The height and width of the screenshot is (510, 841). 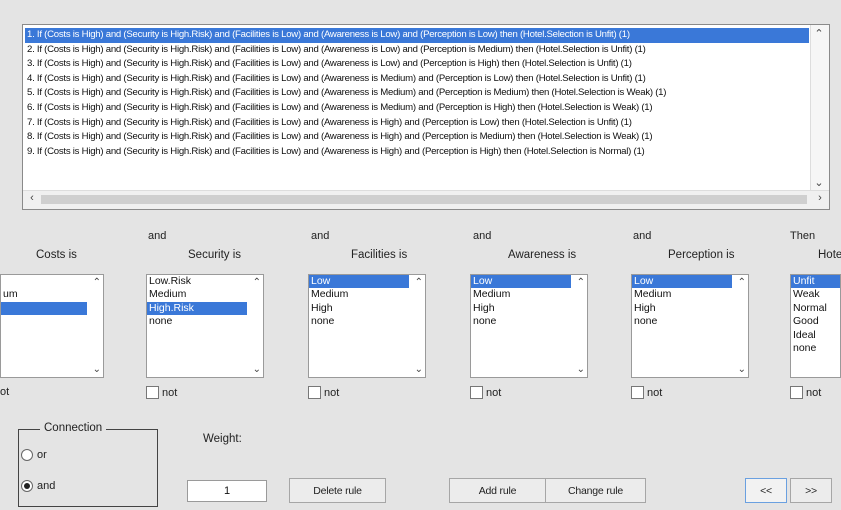 I want to click on weight-label: Weight:, so click(x=222, y=439).